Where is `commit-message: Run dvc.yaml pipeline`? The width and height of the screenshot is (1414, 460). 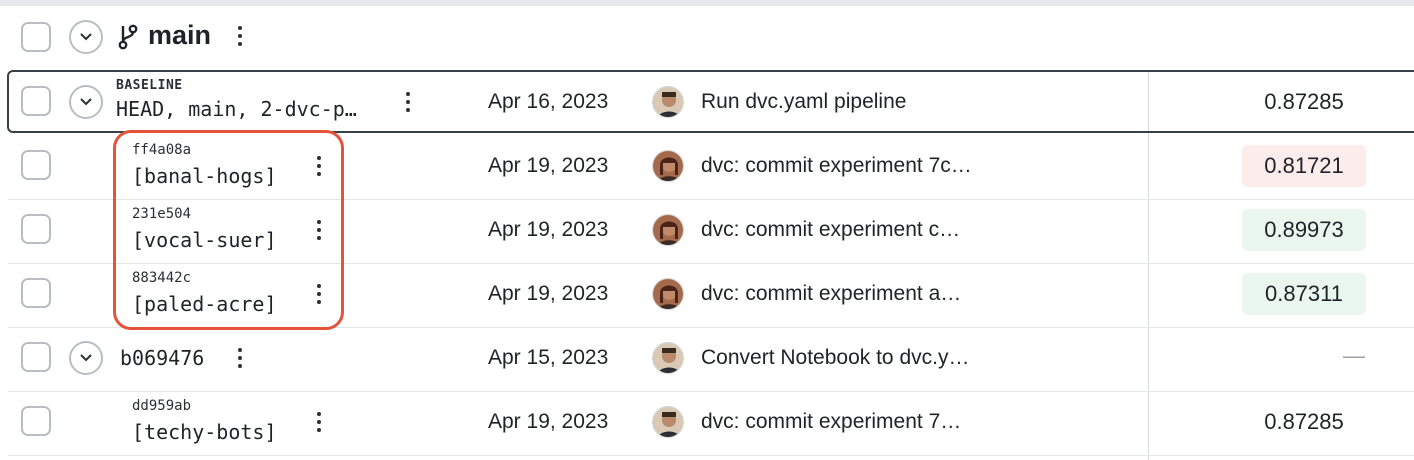
commit-message: Run dvc.yaml pipeline is located at coordinates (804, 101).